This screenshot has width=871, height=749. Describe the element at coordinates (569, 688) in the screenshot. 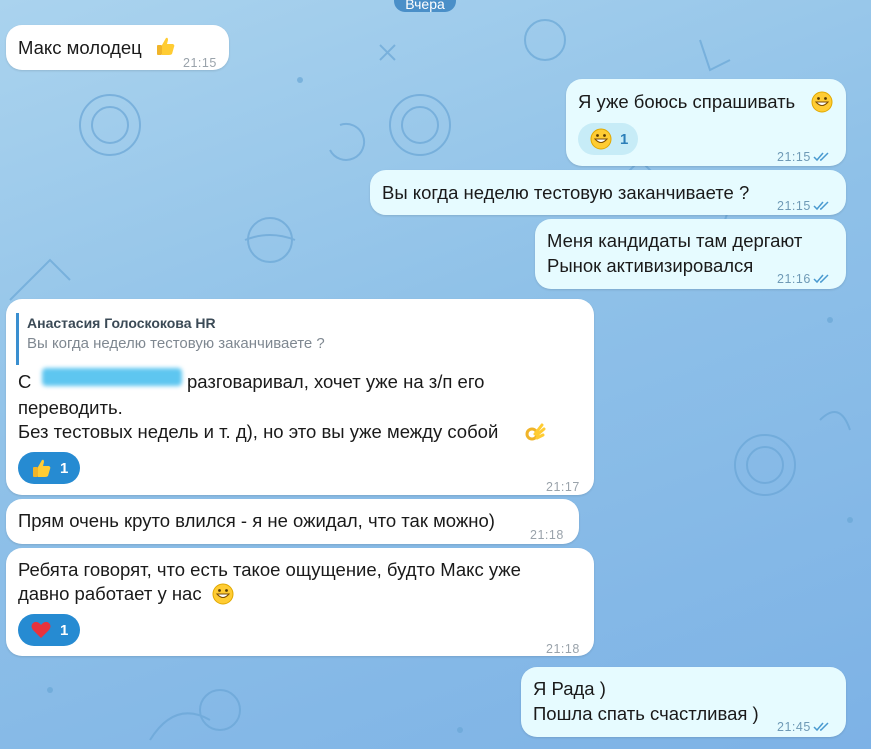

I see `message-text-line1: Я Рада )` at that location.